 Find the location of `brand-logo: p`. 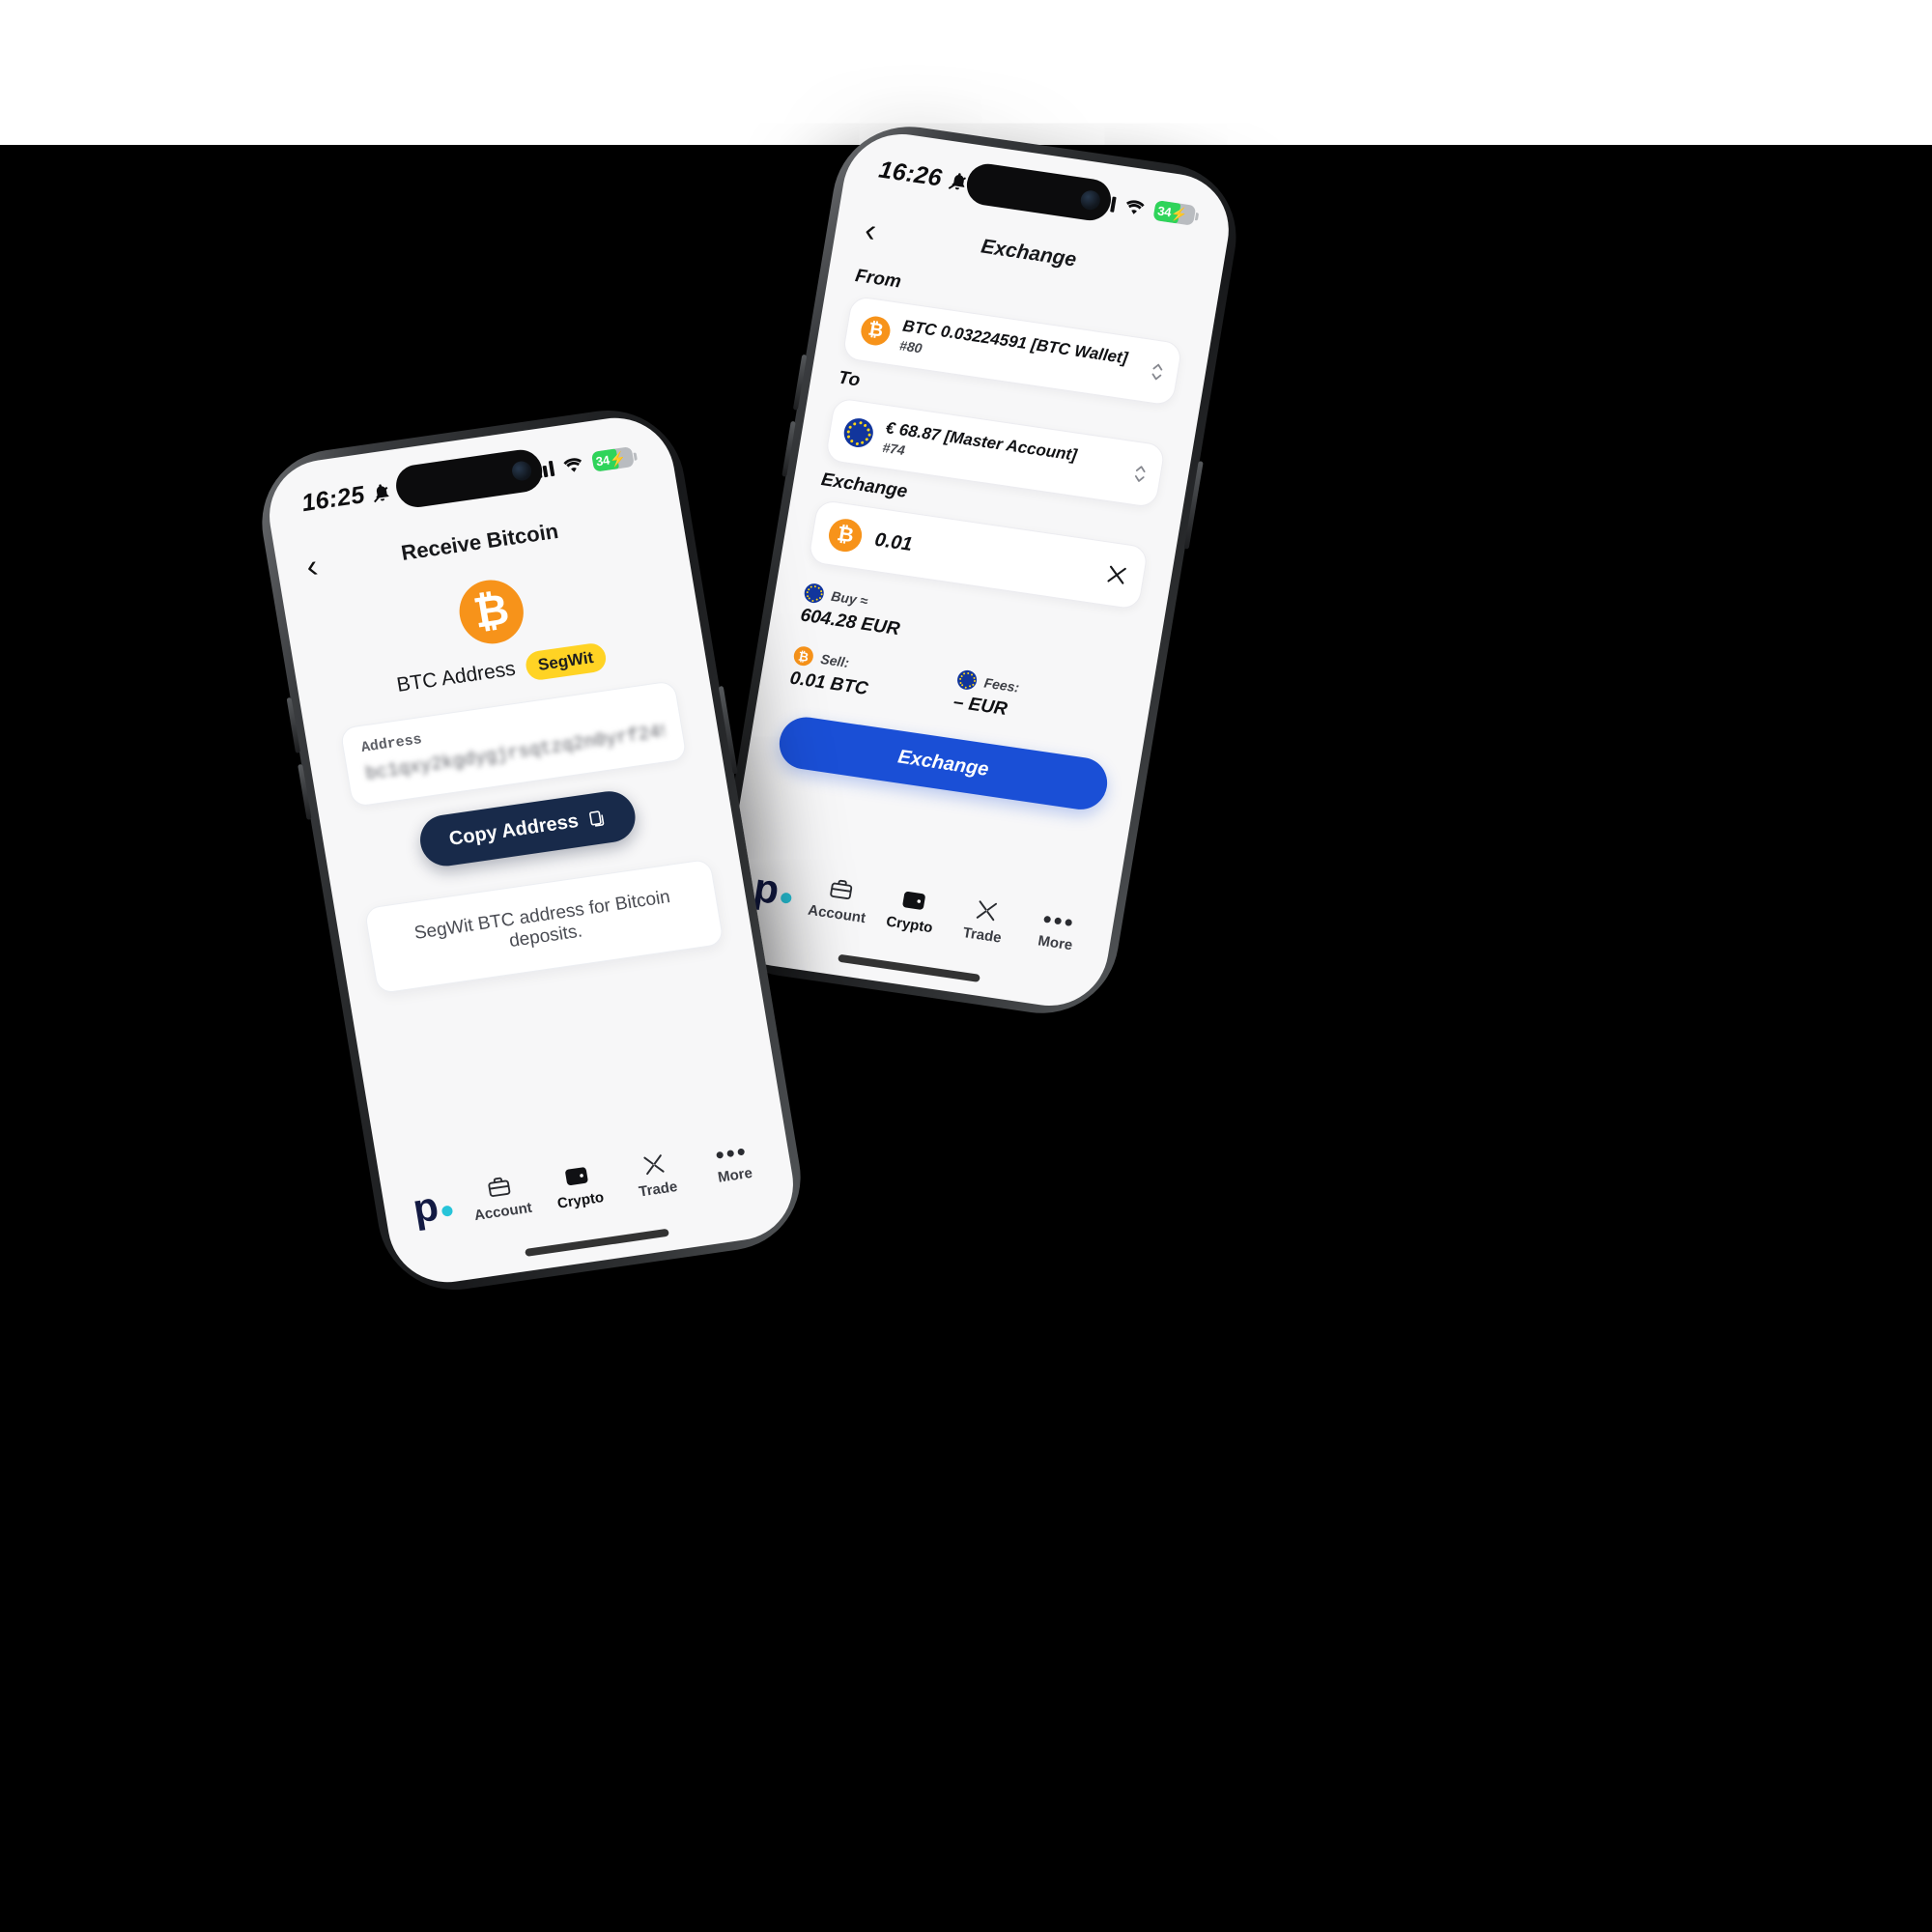

brand-logo: p is located at coordinates (432, 1207).